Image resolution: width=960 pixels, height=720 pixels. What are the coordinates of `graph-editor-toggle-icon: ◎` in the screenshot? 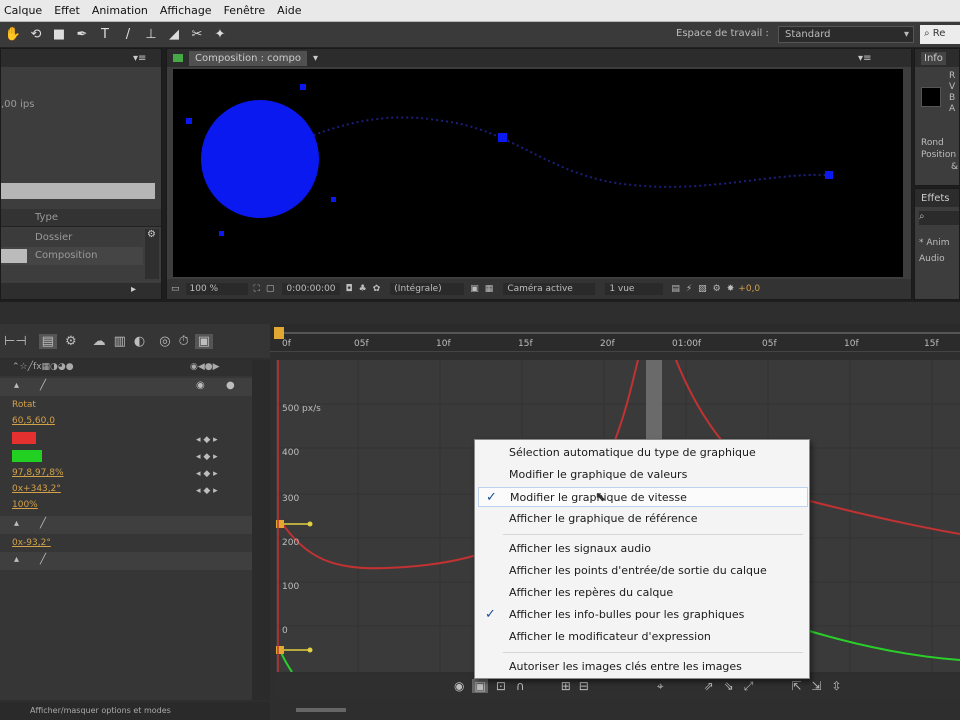 It's located at (164, 341).